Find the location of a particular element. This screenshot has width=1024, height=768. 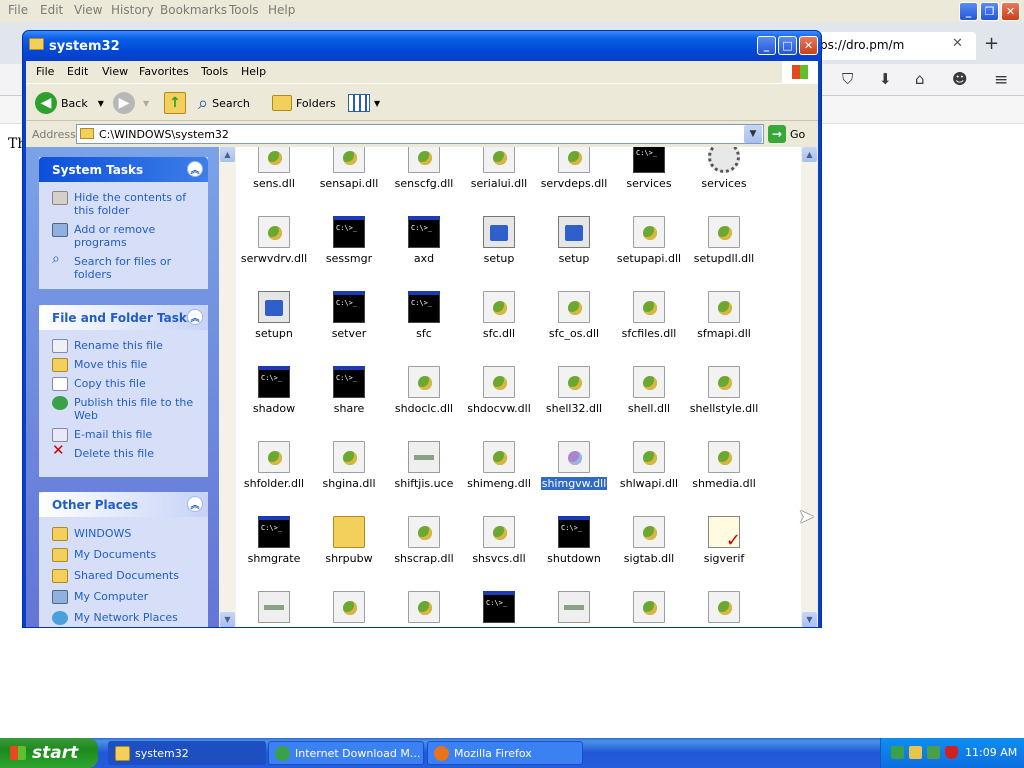

file-item: axd is located at coordinates (424, 240).